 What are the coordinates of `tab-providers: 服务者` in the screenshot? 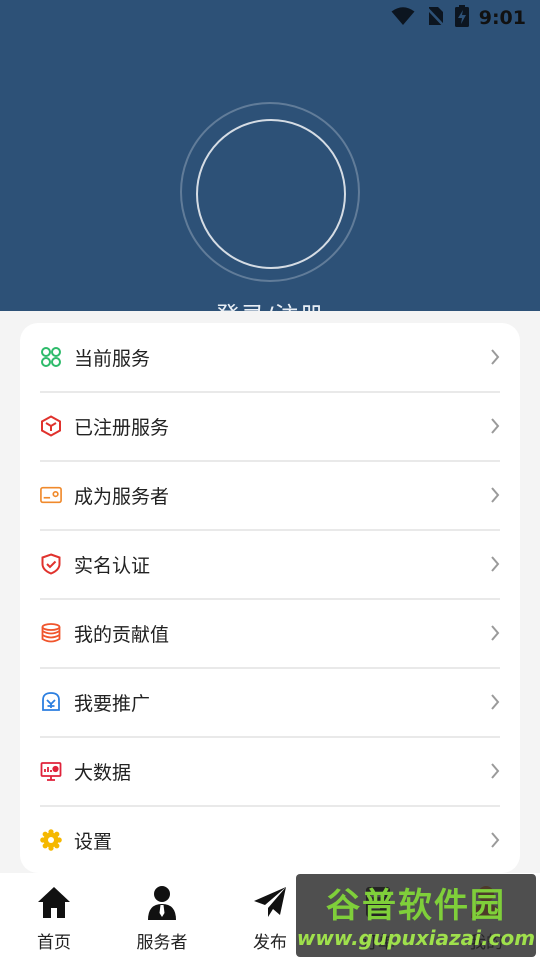 It's located at (162, 916).